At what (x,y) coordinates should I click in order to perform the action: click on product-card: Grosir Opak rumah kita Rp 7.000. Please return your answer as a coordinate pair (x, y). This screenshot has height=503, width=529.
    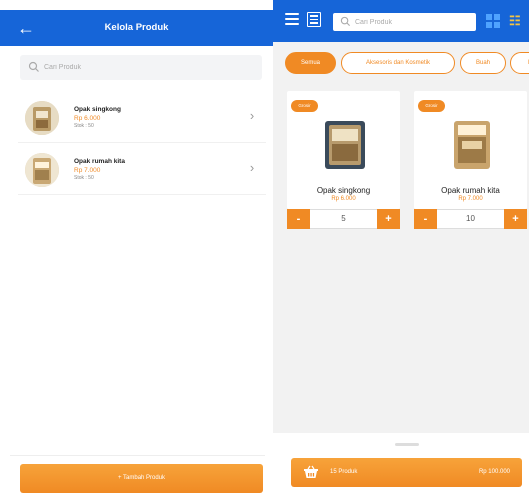
    Looking at the image, I should click on (470, 150).